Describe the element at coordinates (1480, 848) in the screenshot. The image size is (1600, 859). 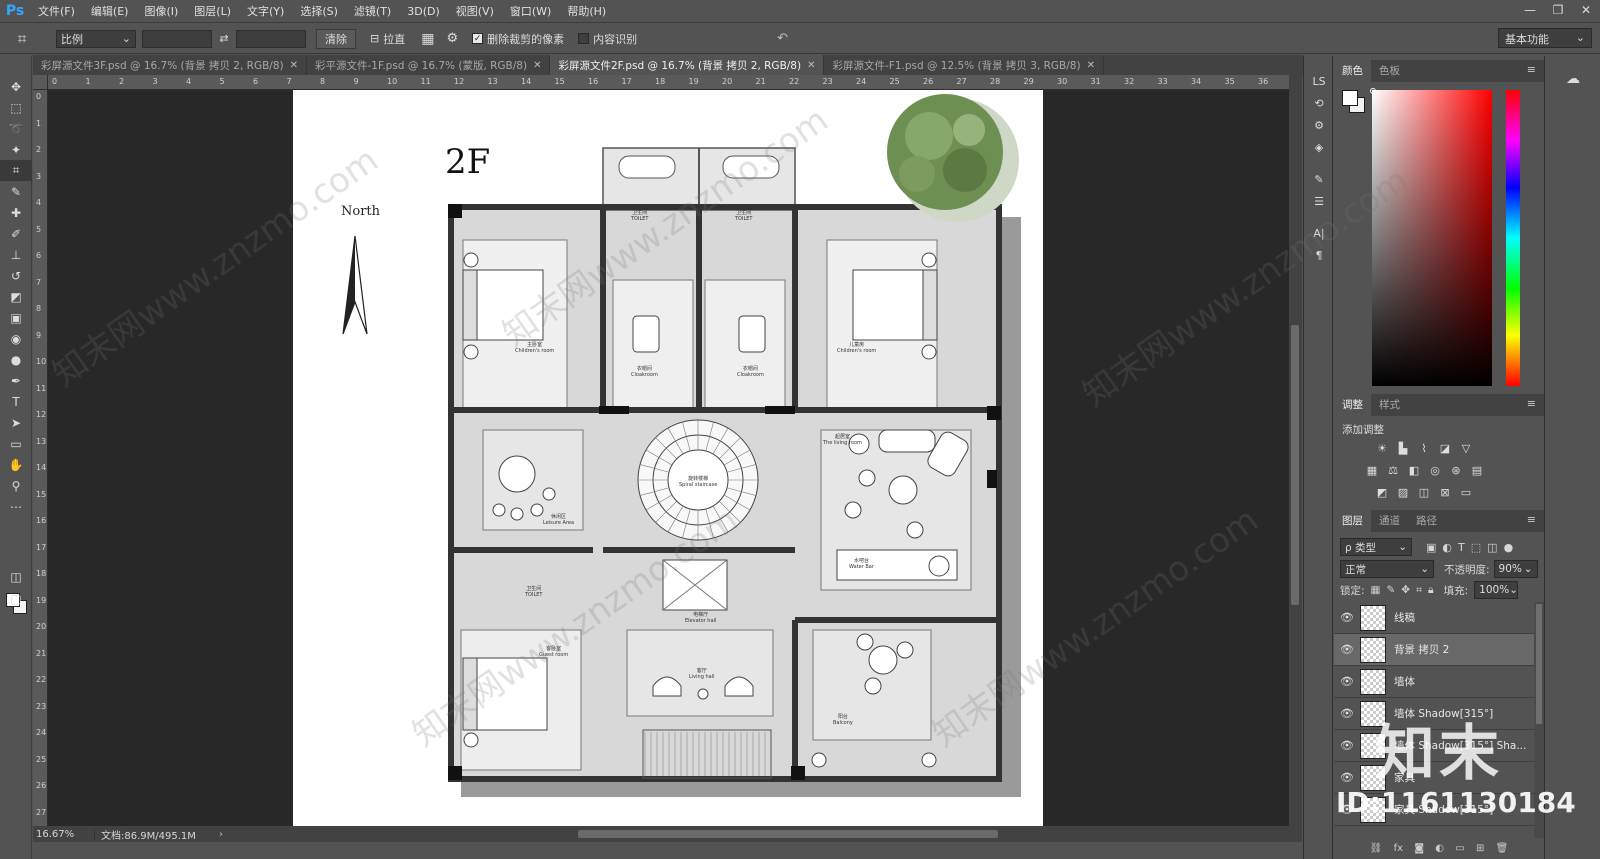
I see `new-layer-icon: ⊞` at that location.